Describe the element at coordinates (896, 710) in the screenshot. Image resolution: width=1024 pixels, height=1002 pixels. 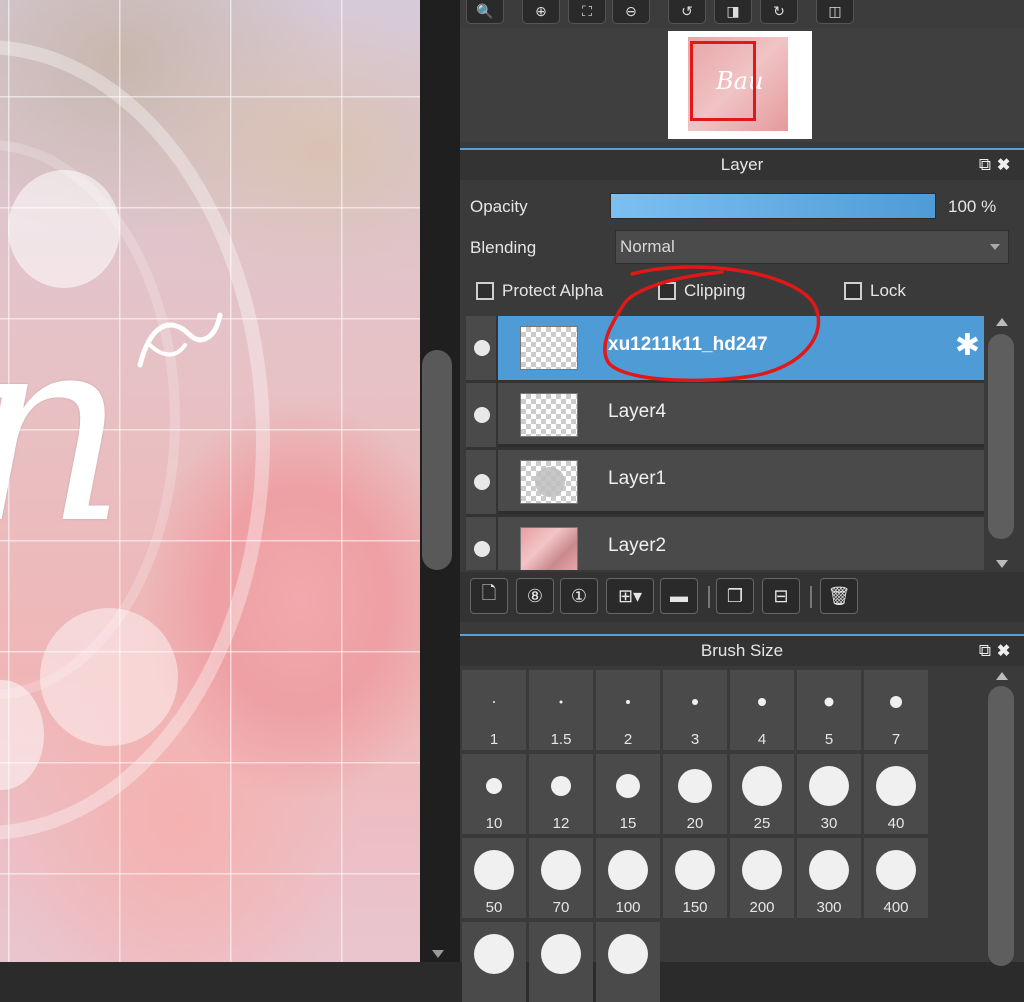
I see `brush-size-cell: 7` at that location.